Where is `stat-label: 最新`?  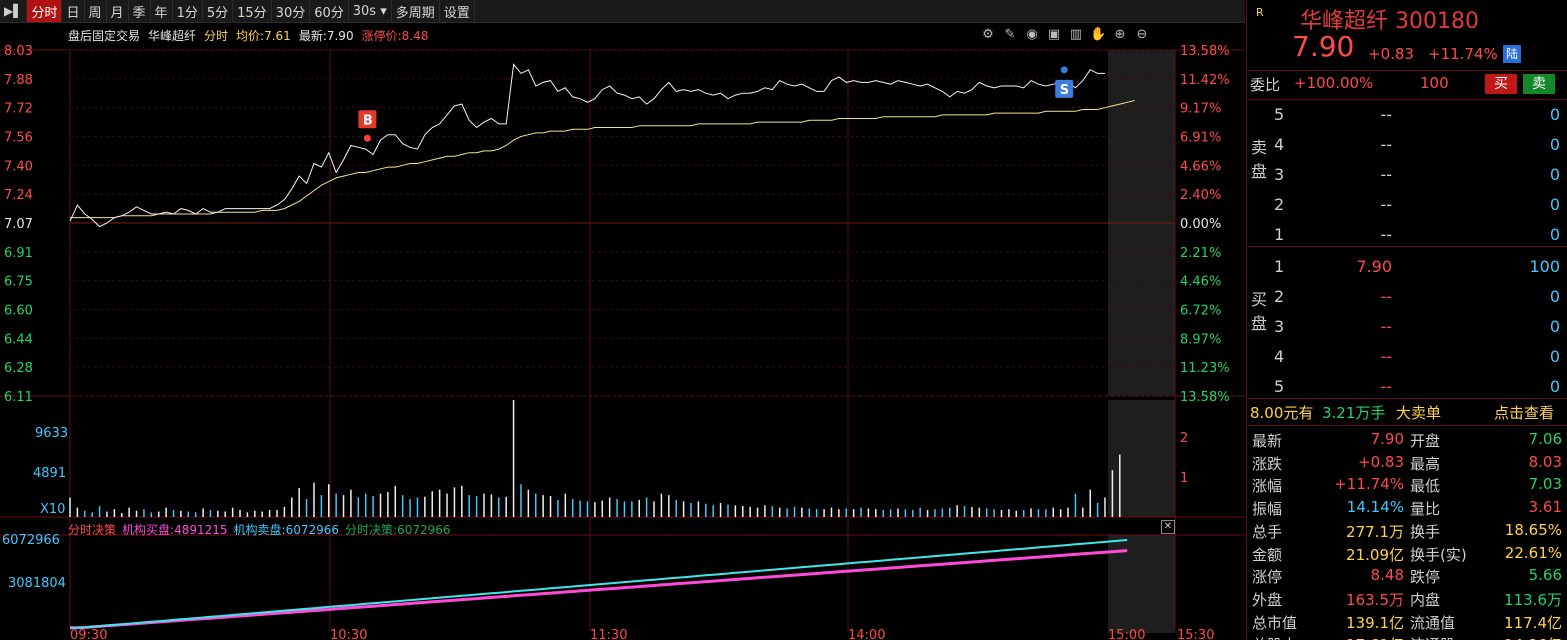
stat-label: 最新 is located at coordinates (1267, 441).